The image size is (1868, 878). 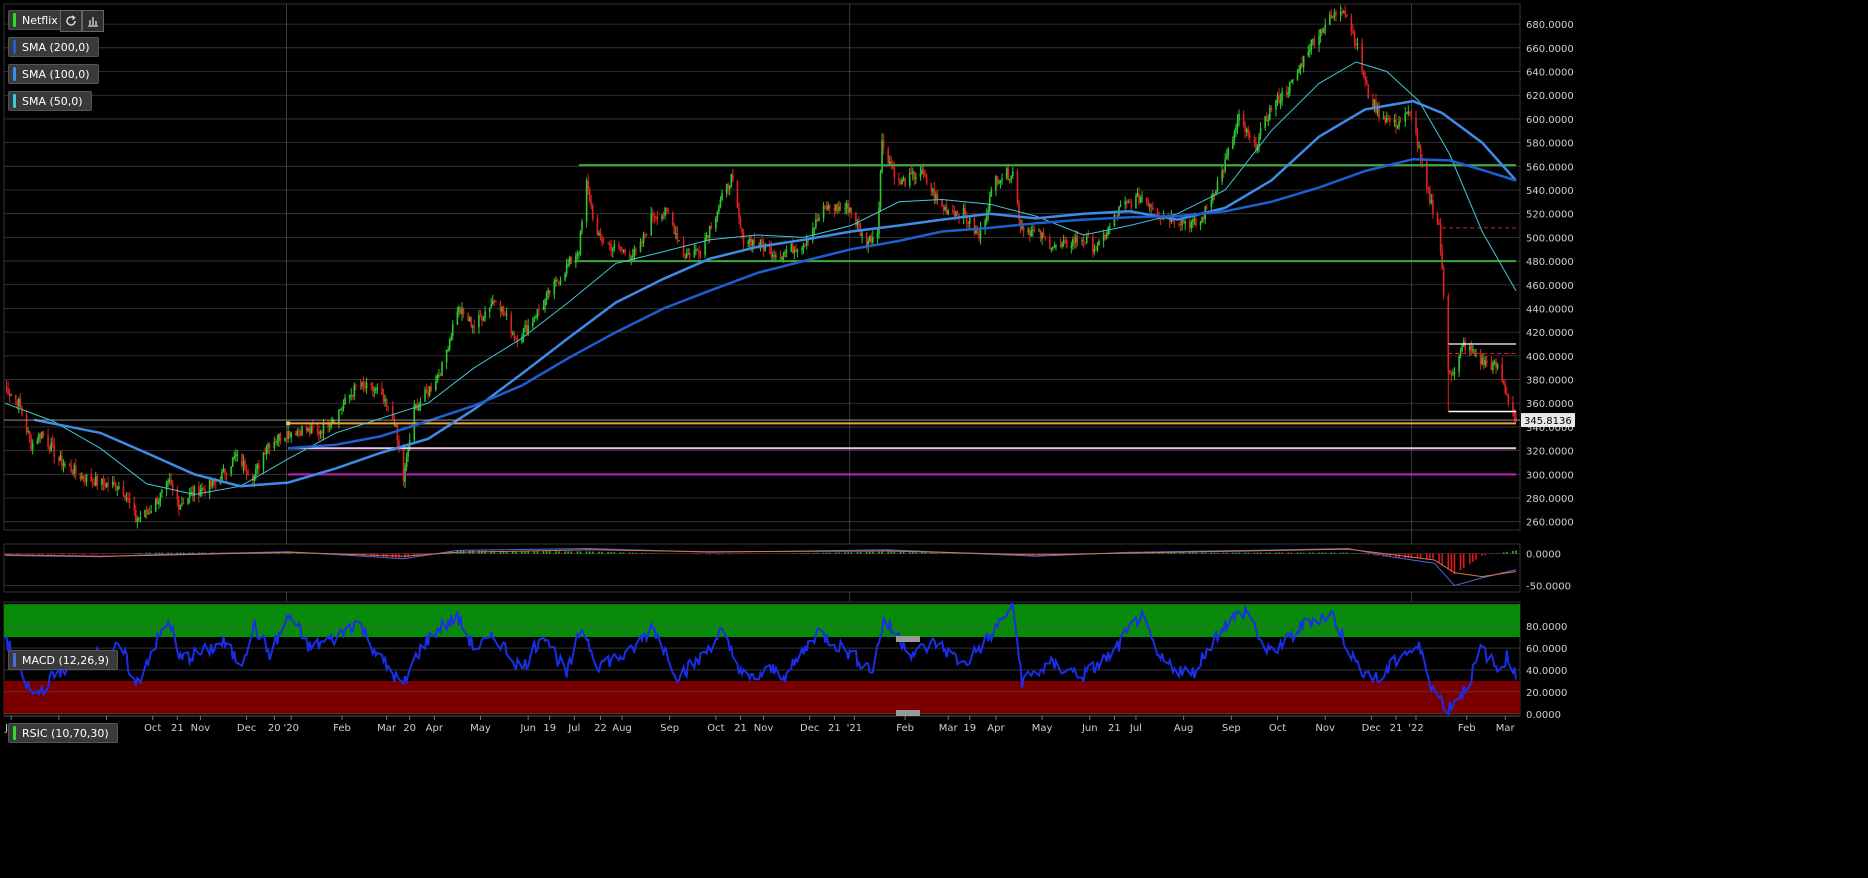 I want to click on indicator-label: SMA (100,0), so click(x=56, y=74).